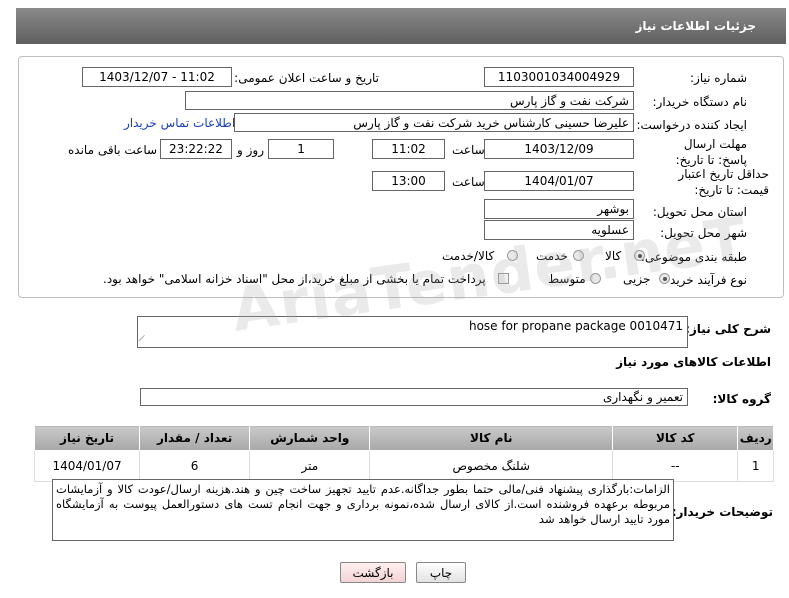 This screenshot has width=789, height=598. I want to click on cell-row-num: 1, so click(755, 466).